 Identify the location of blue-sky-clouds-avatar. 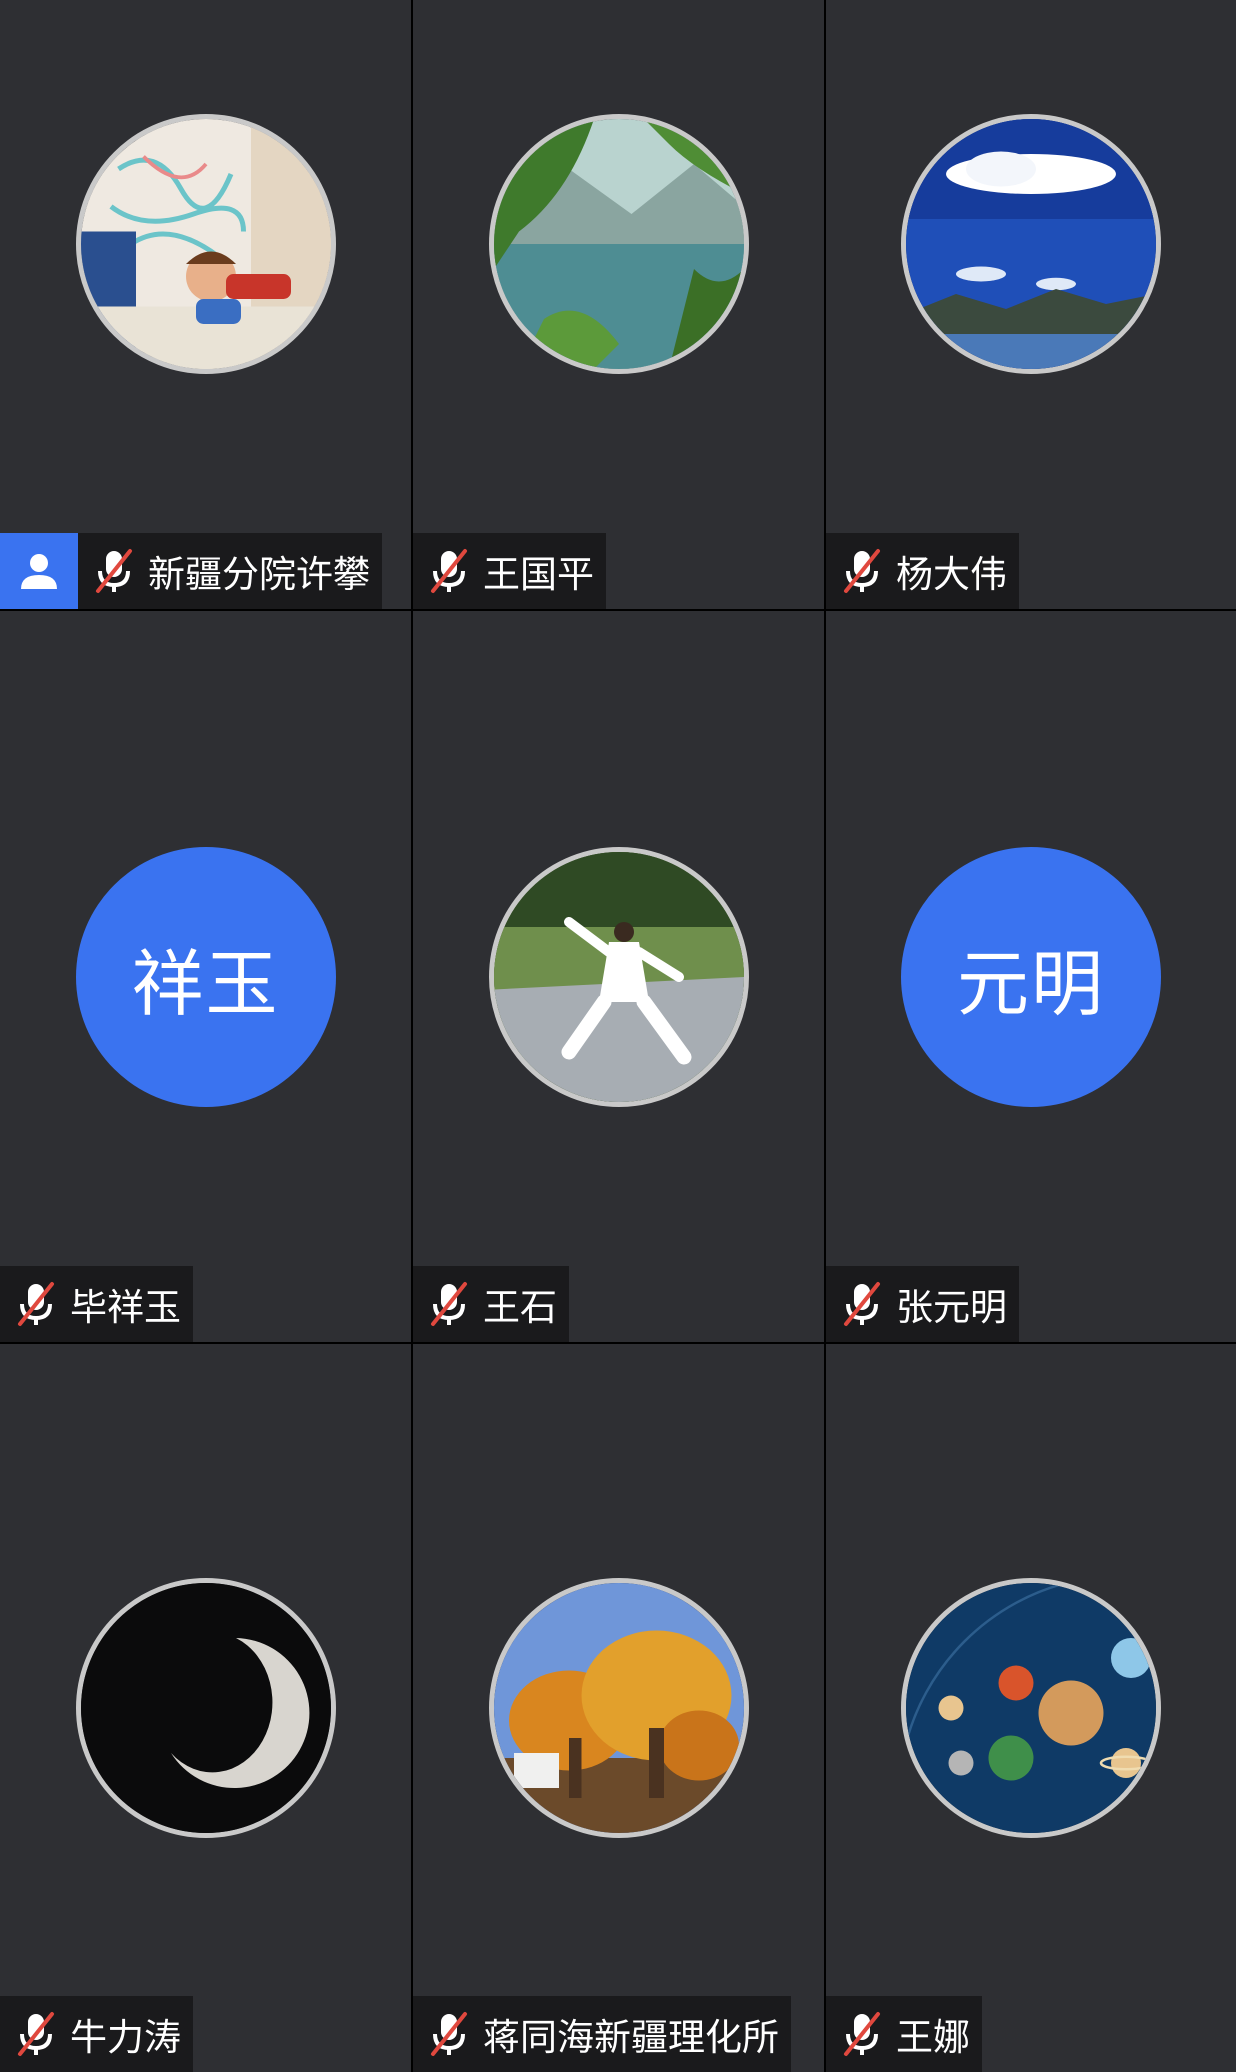
(1031, 244).